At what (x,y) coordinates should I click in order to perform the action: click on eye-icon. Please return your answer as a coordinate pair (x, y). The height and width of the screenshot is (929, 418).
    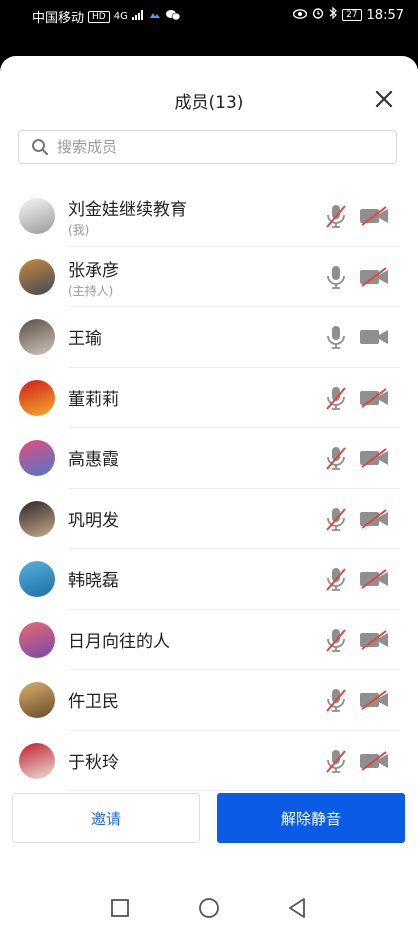
    Looking at the image, I should click on (300, 15).